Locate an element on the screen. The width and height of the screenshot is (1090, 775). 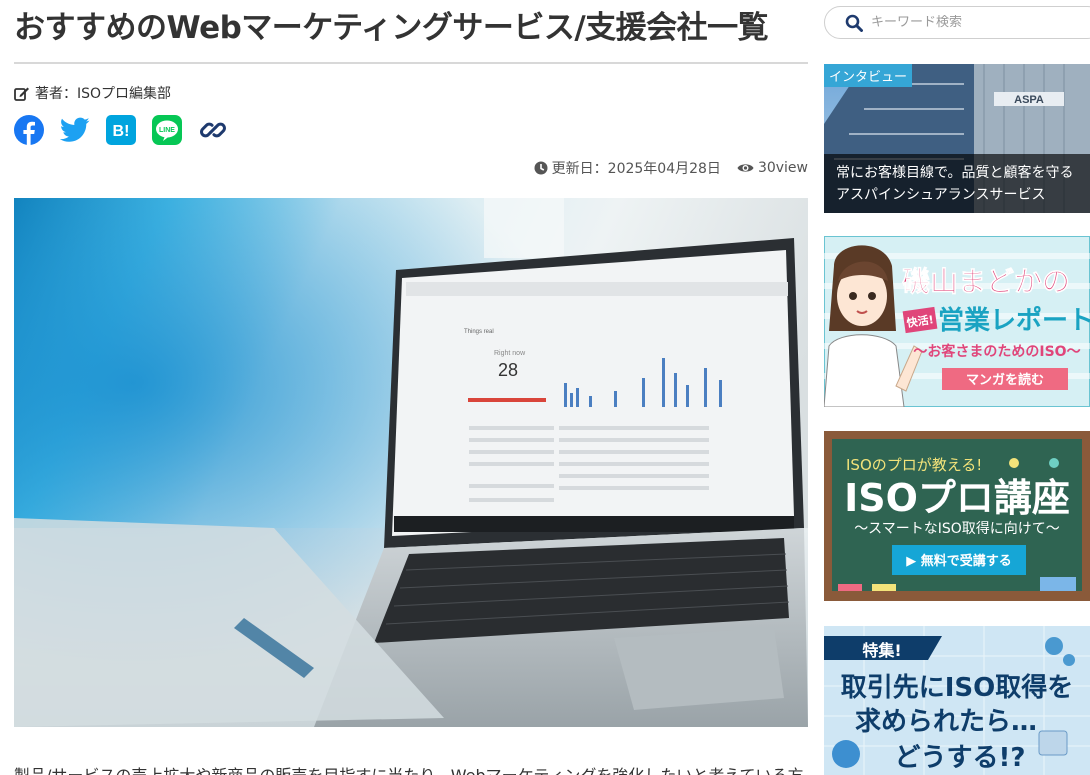
share-buttons: B! LINE is located at coordinates (121, 130).